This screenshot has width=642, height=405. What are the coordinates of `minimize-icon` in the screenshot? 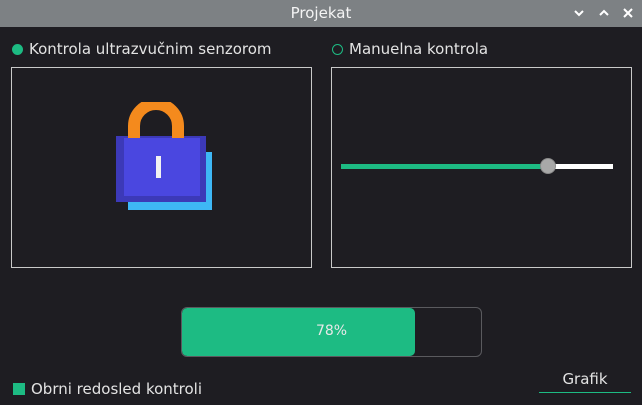 It's located at (579, 13).